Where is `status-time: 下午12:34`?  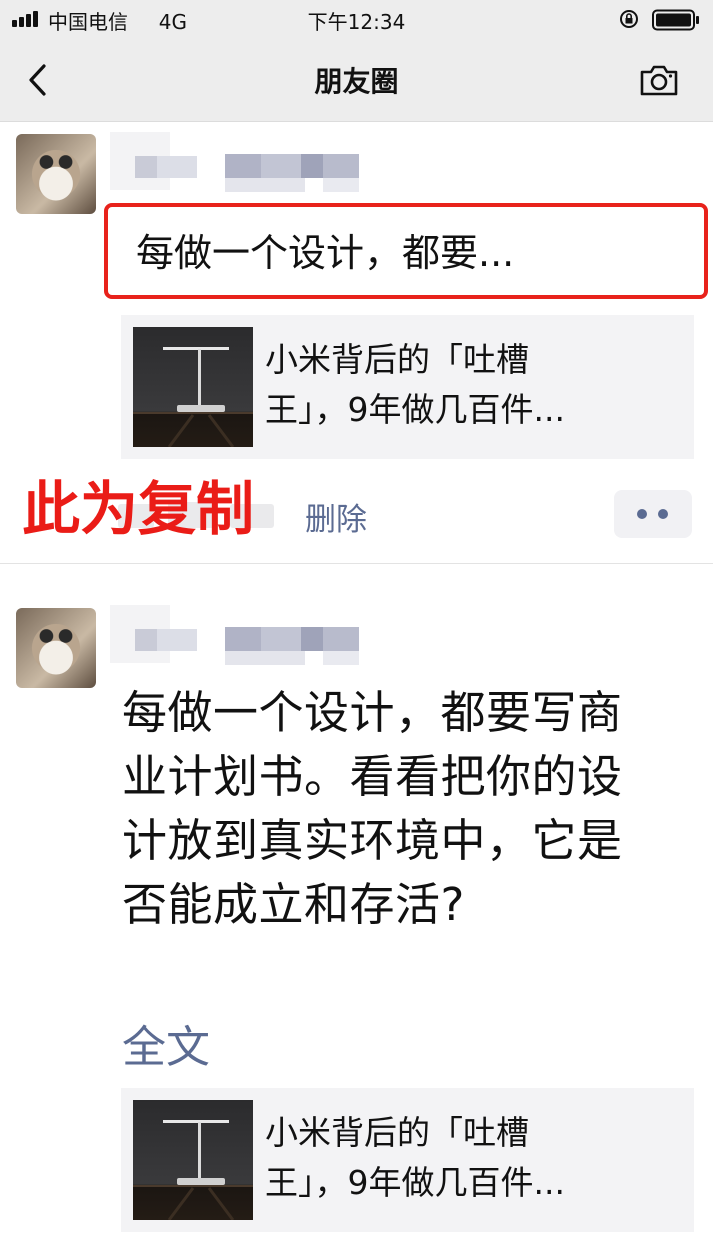
status-time: 下午12:34 is located at coordinates (356, 22).